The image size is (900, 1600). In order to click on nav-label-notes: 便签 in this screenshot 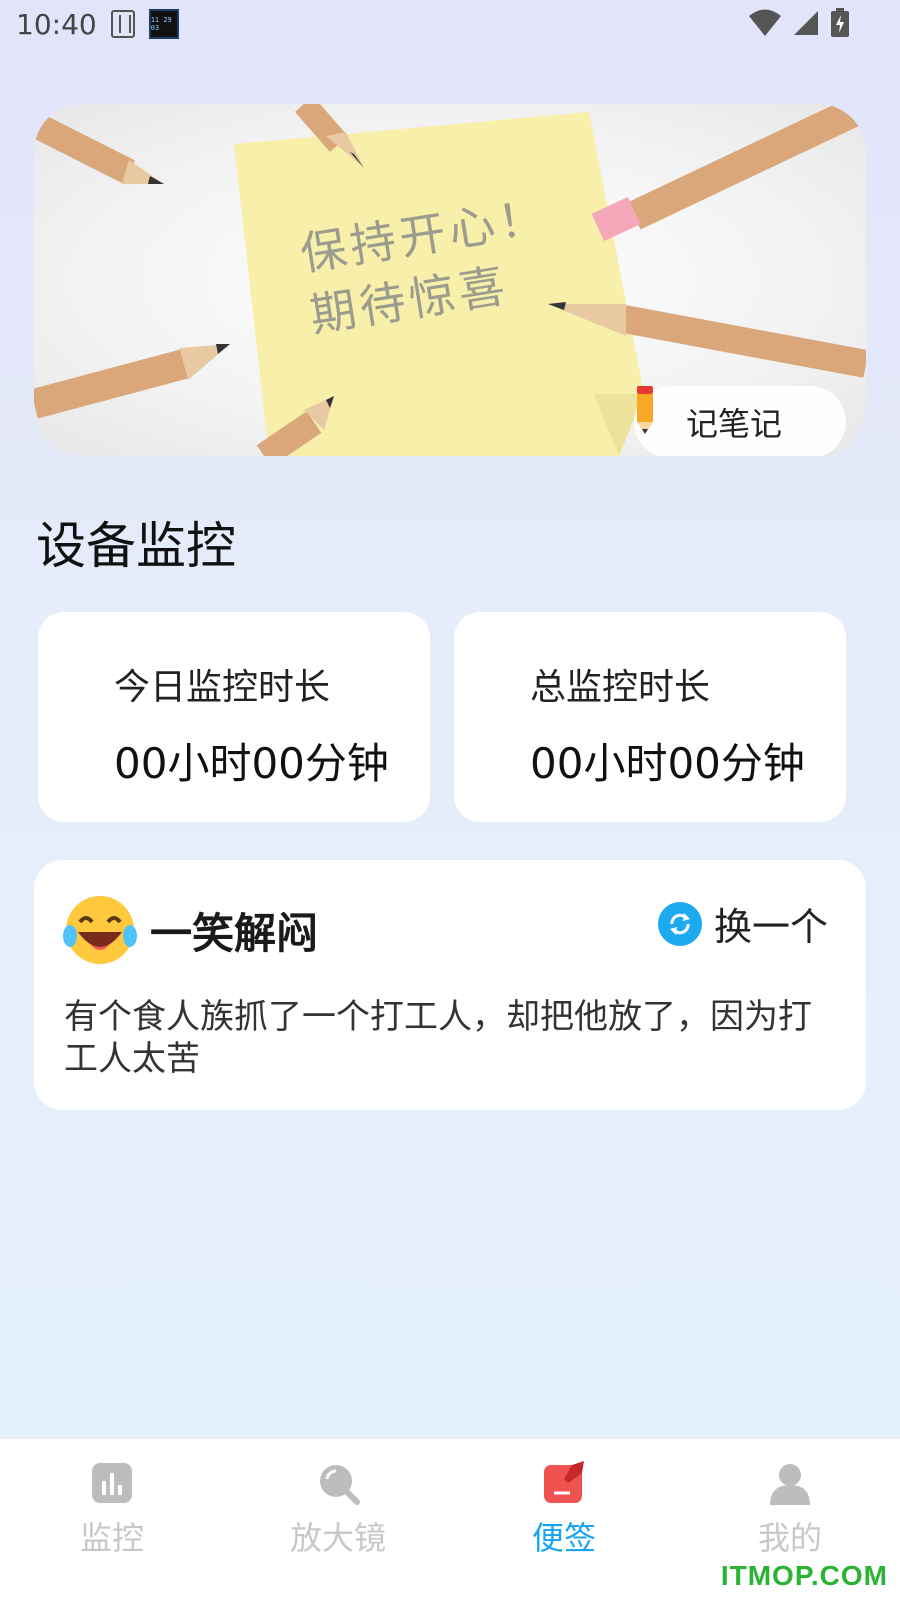, I will do `click(563, 1538)`.